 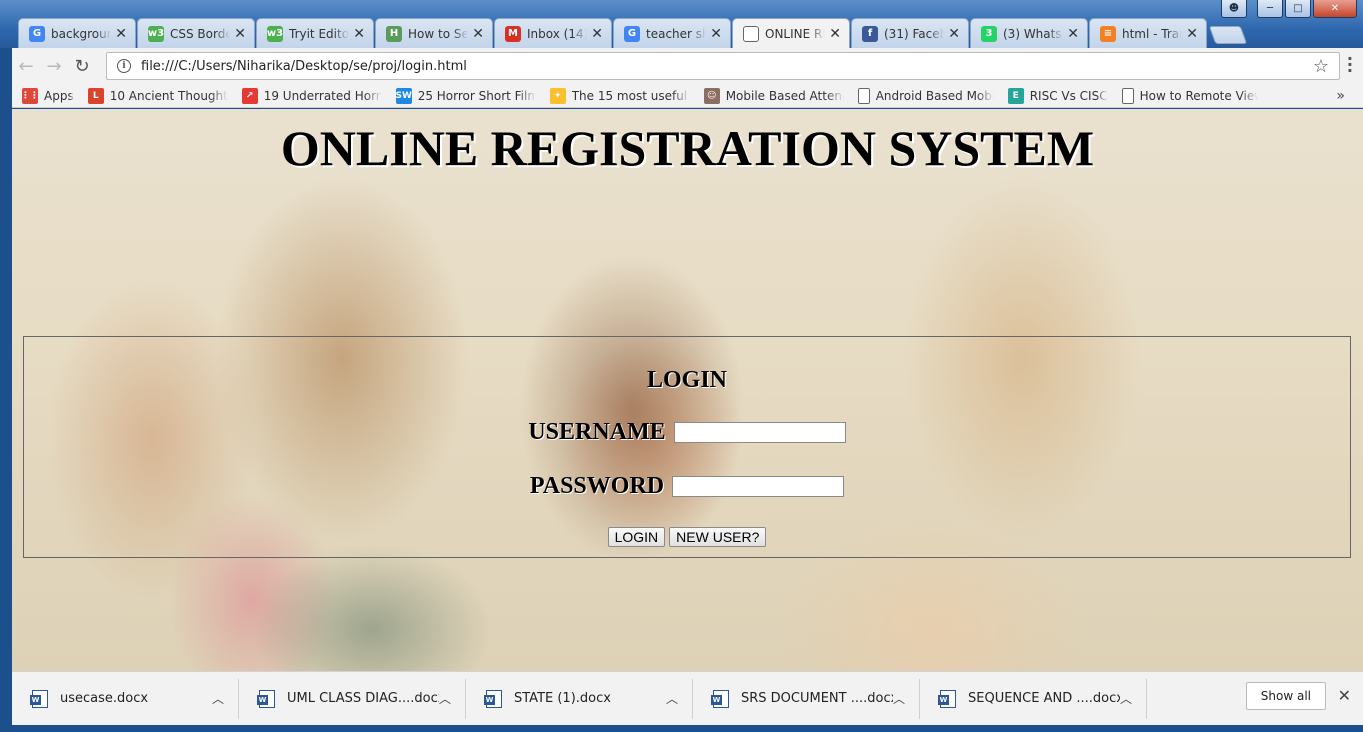 I want to click on bookmark-7: E RISC Vs CISC, so click(x=1057, y=95).